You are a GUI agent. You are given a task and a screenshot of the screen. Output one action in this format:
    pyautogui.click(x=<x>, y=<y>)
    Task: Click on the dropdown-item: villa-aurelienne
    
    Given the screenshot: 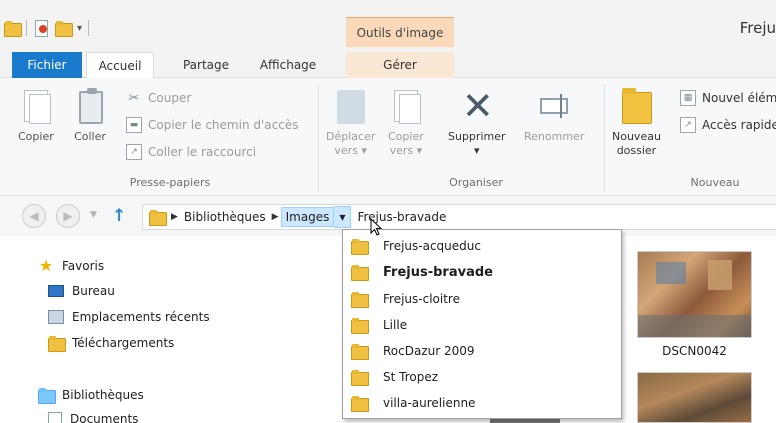 What is the action you would take?
    pyautogui.click(x=413, y=403)
    